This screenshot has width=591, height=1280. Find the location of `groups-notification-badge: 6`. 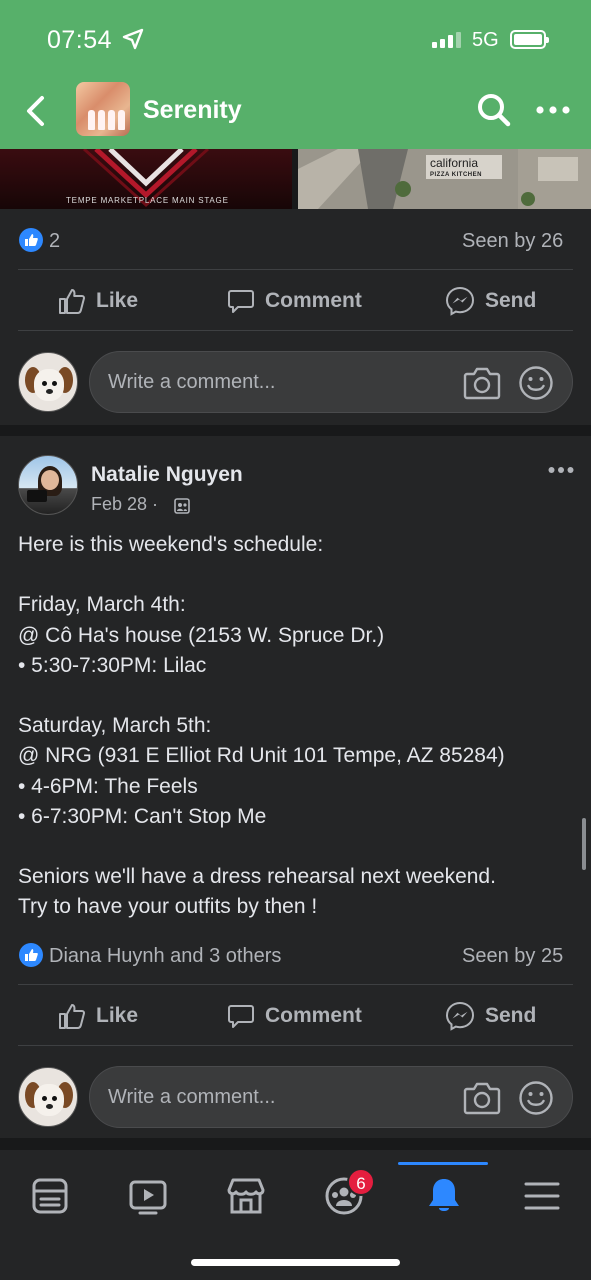

groups-notification-badge: 6 is located at coordinates (361, 1182).